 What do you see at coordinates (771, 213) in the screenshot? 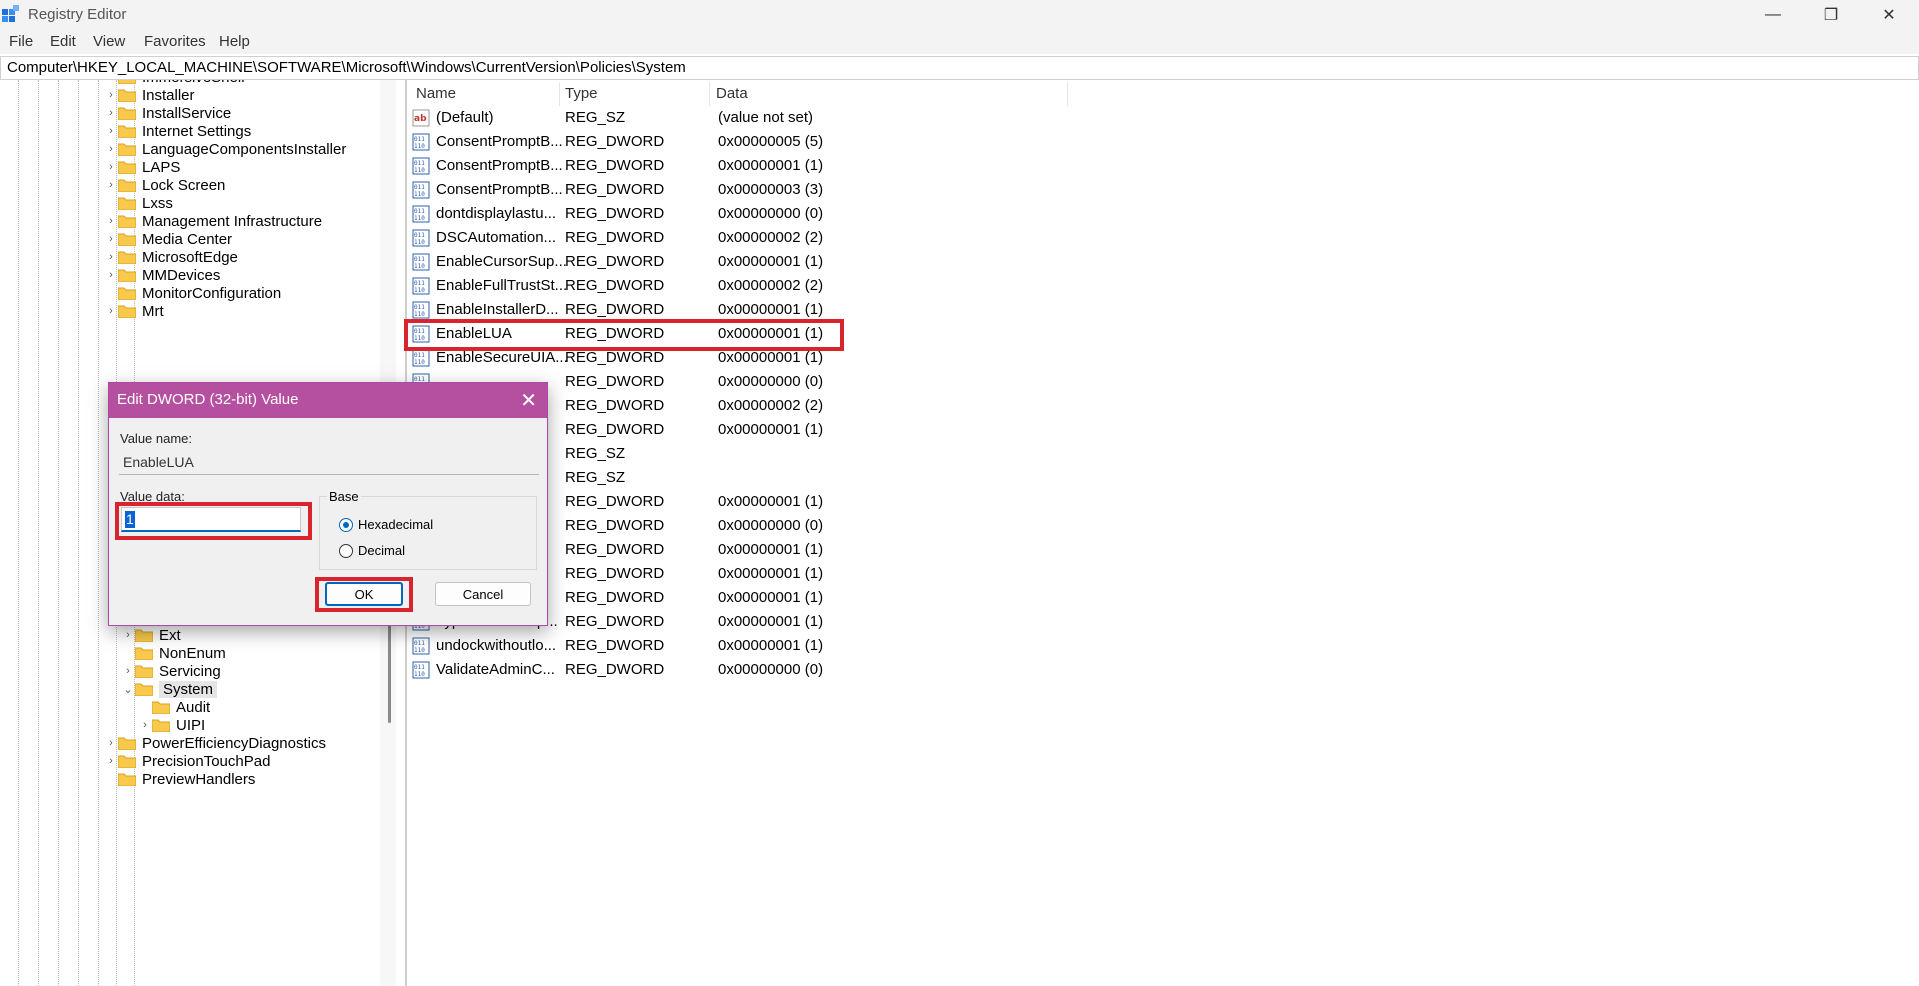
I see `value-data-cell: 0x00000000 (0)` at bounding box center [771, 213].